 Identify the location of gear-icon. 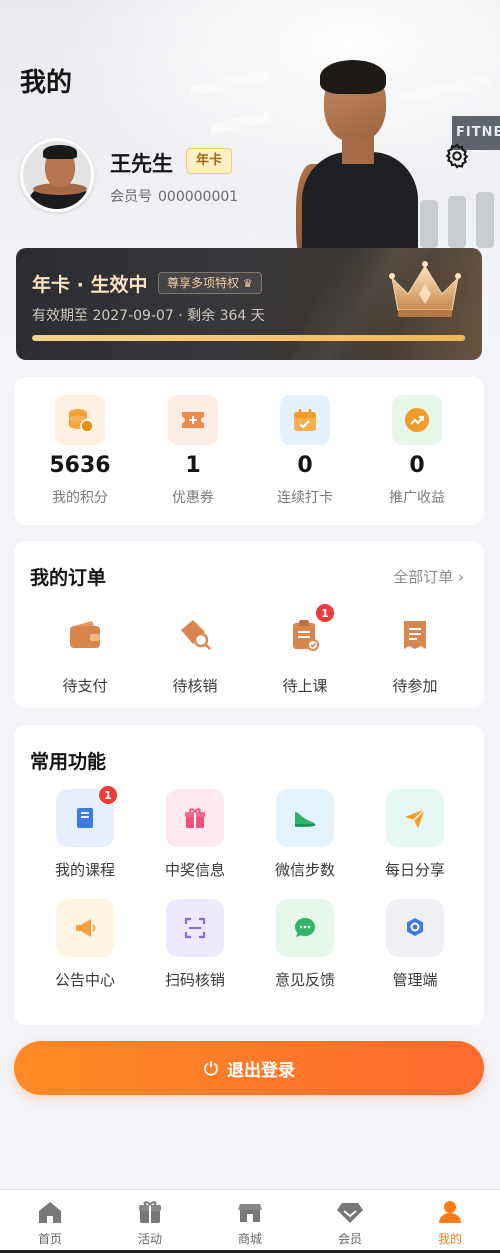
(457, 156).